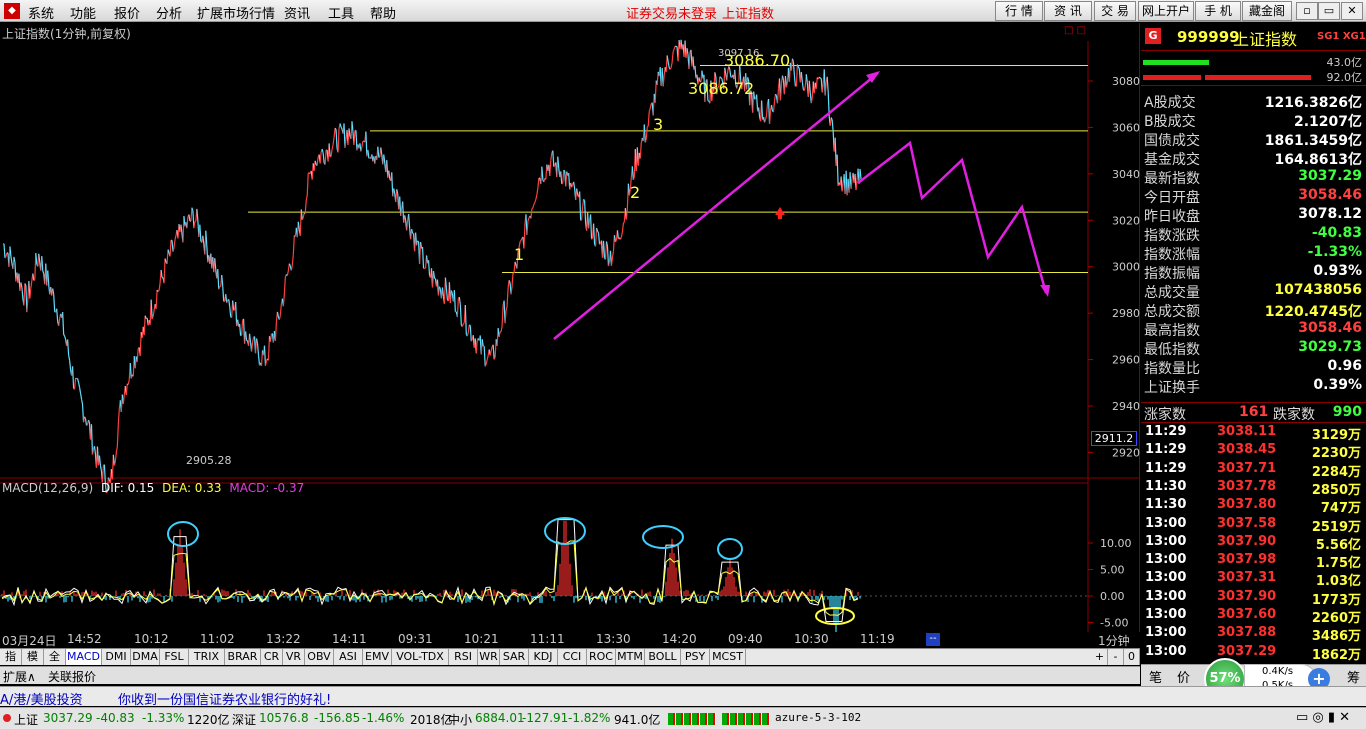  Describe the element at coordinates (1253, 525) in the screenshot. I see `tick-row: 13:00 3037.58 2519万` at that location.